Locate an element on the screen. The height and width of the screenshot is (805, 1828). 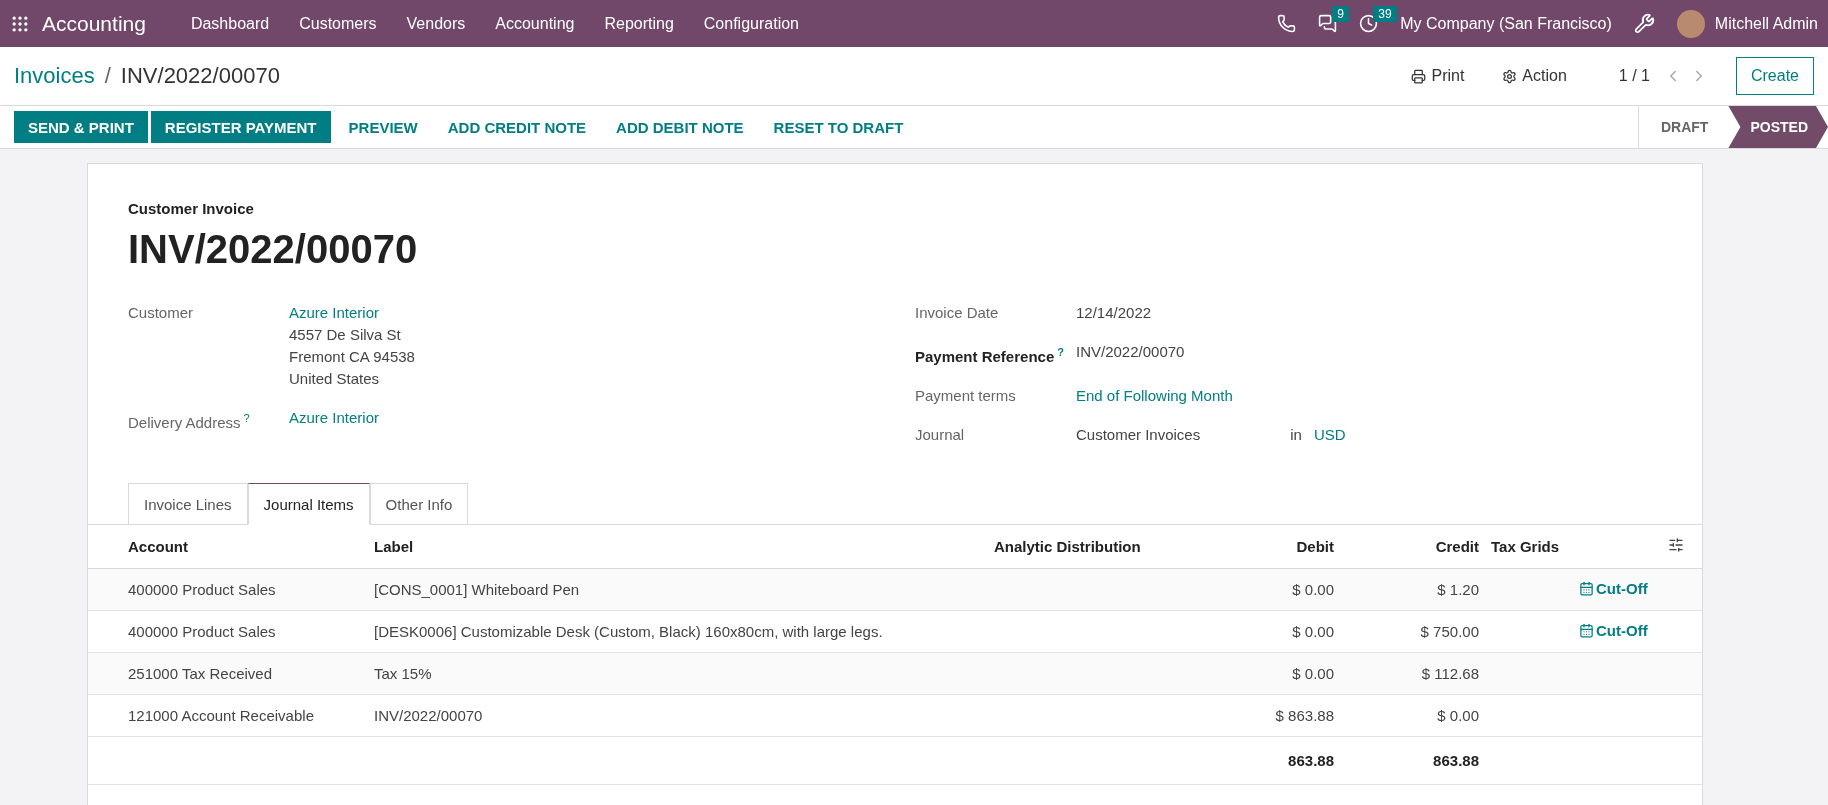
column-settings-icon is located at coordinates (1676, 544).